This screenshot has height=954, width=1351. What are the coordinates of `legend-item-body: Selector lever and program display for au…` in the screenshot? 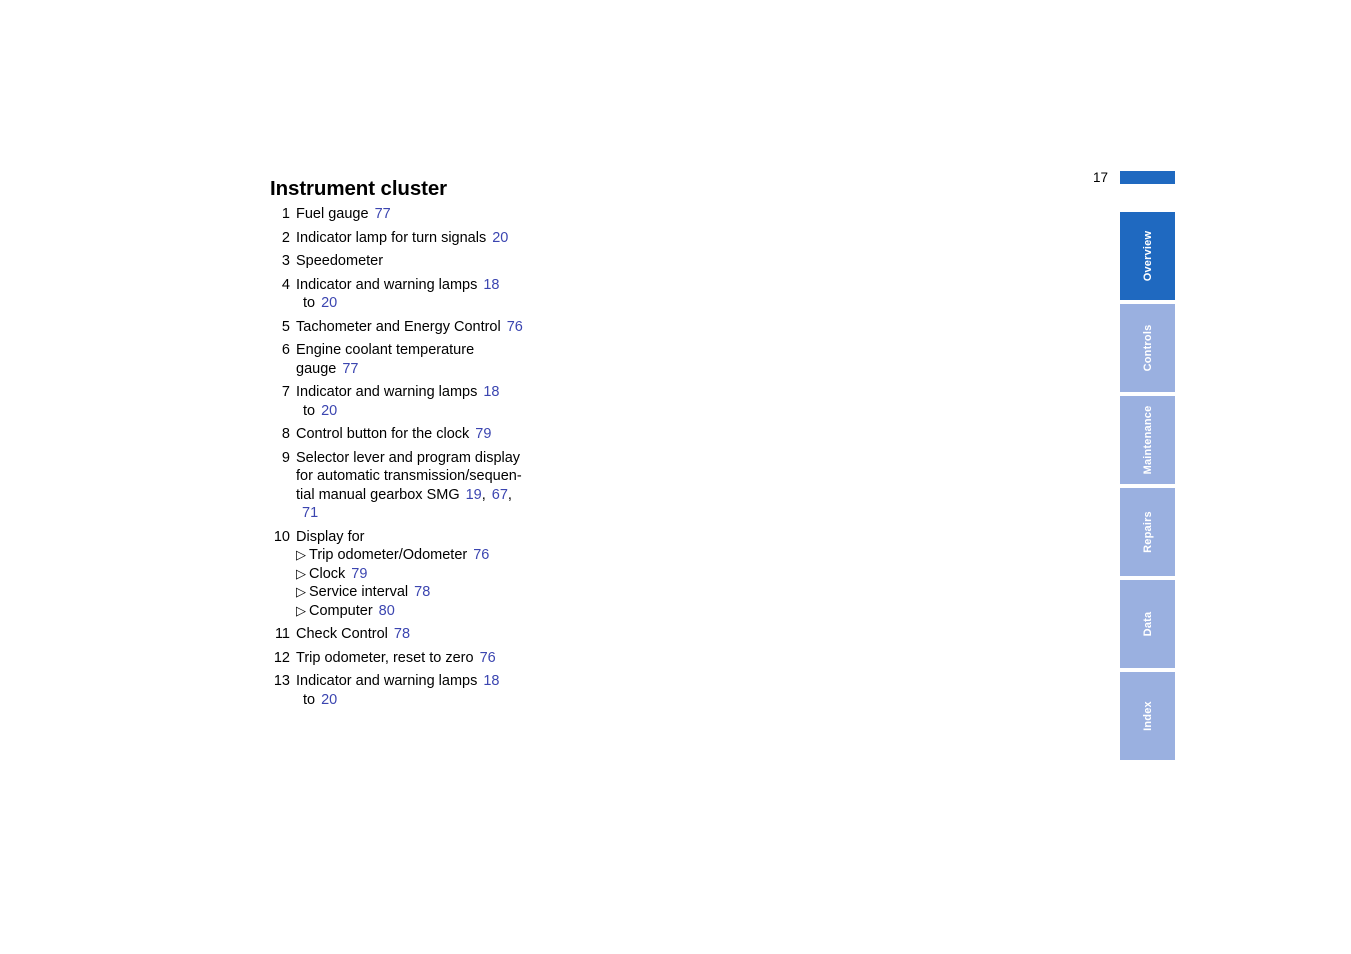 It's located at (448, 486).